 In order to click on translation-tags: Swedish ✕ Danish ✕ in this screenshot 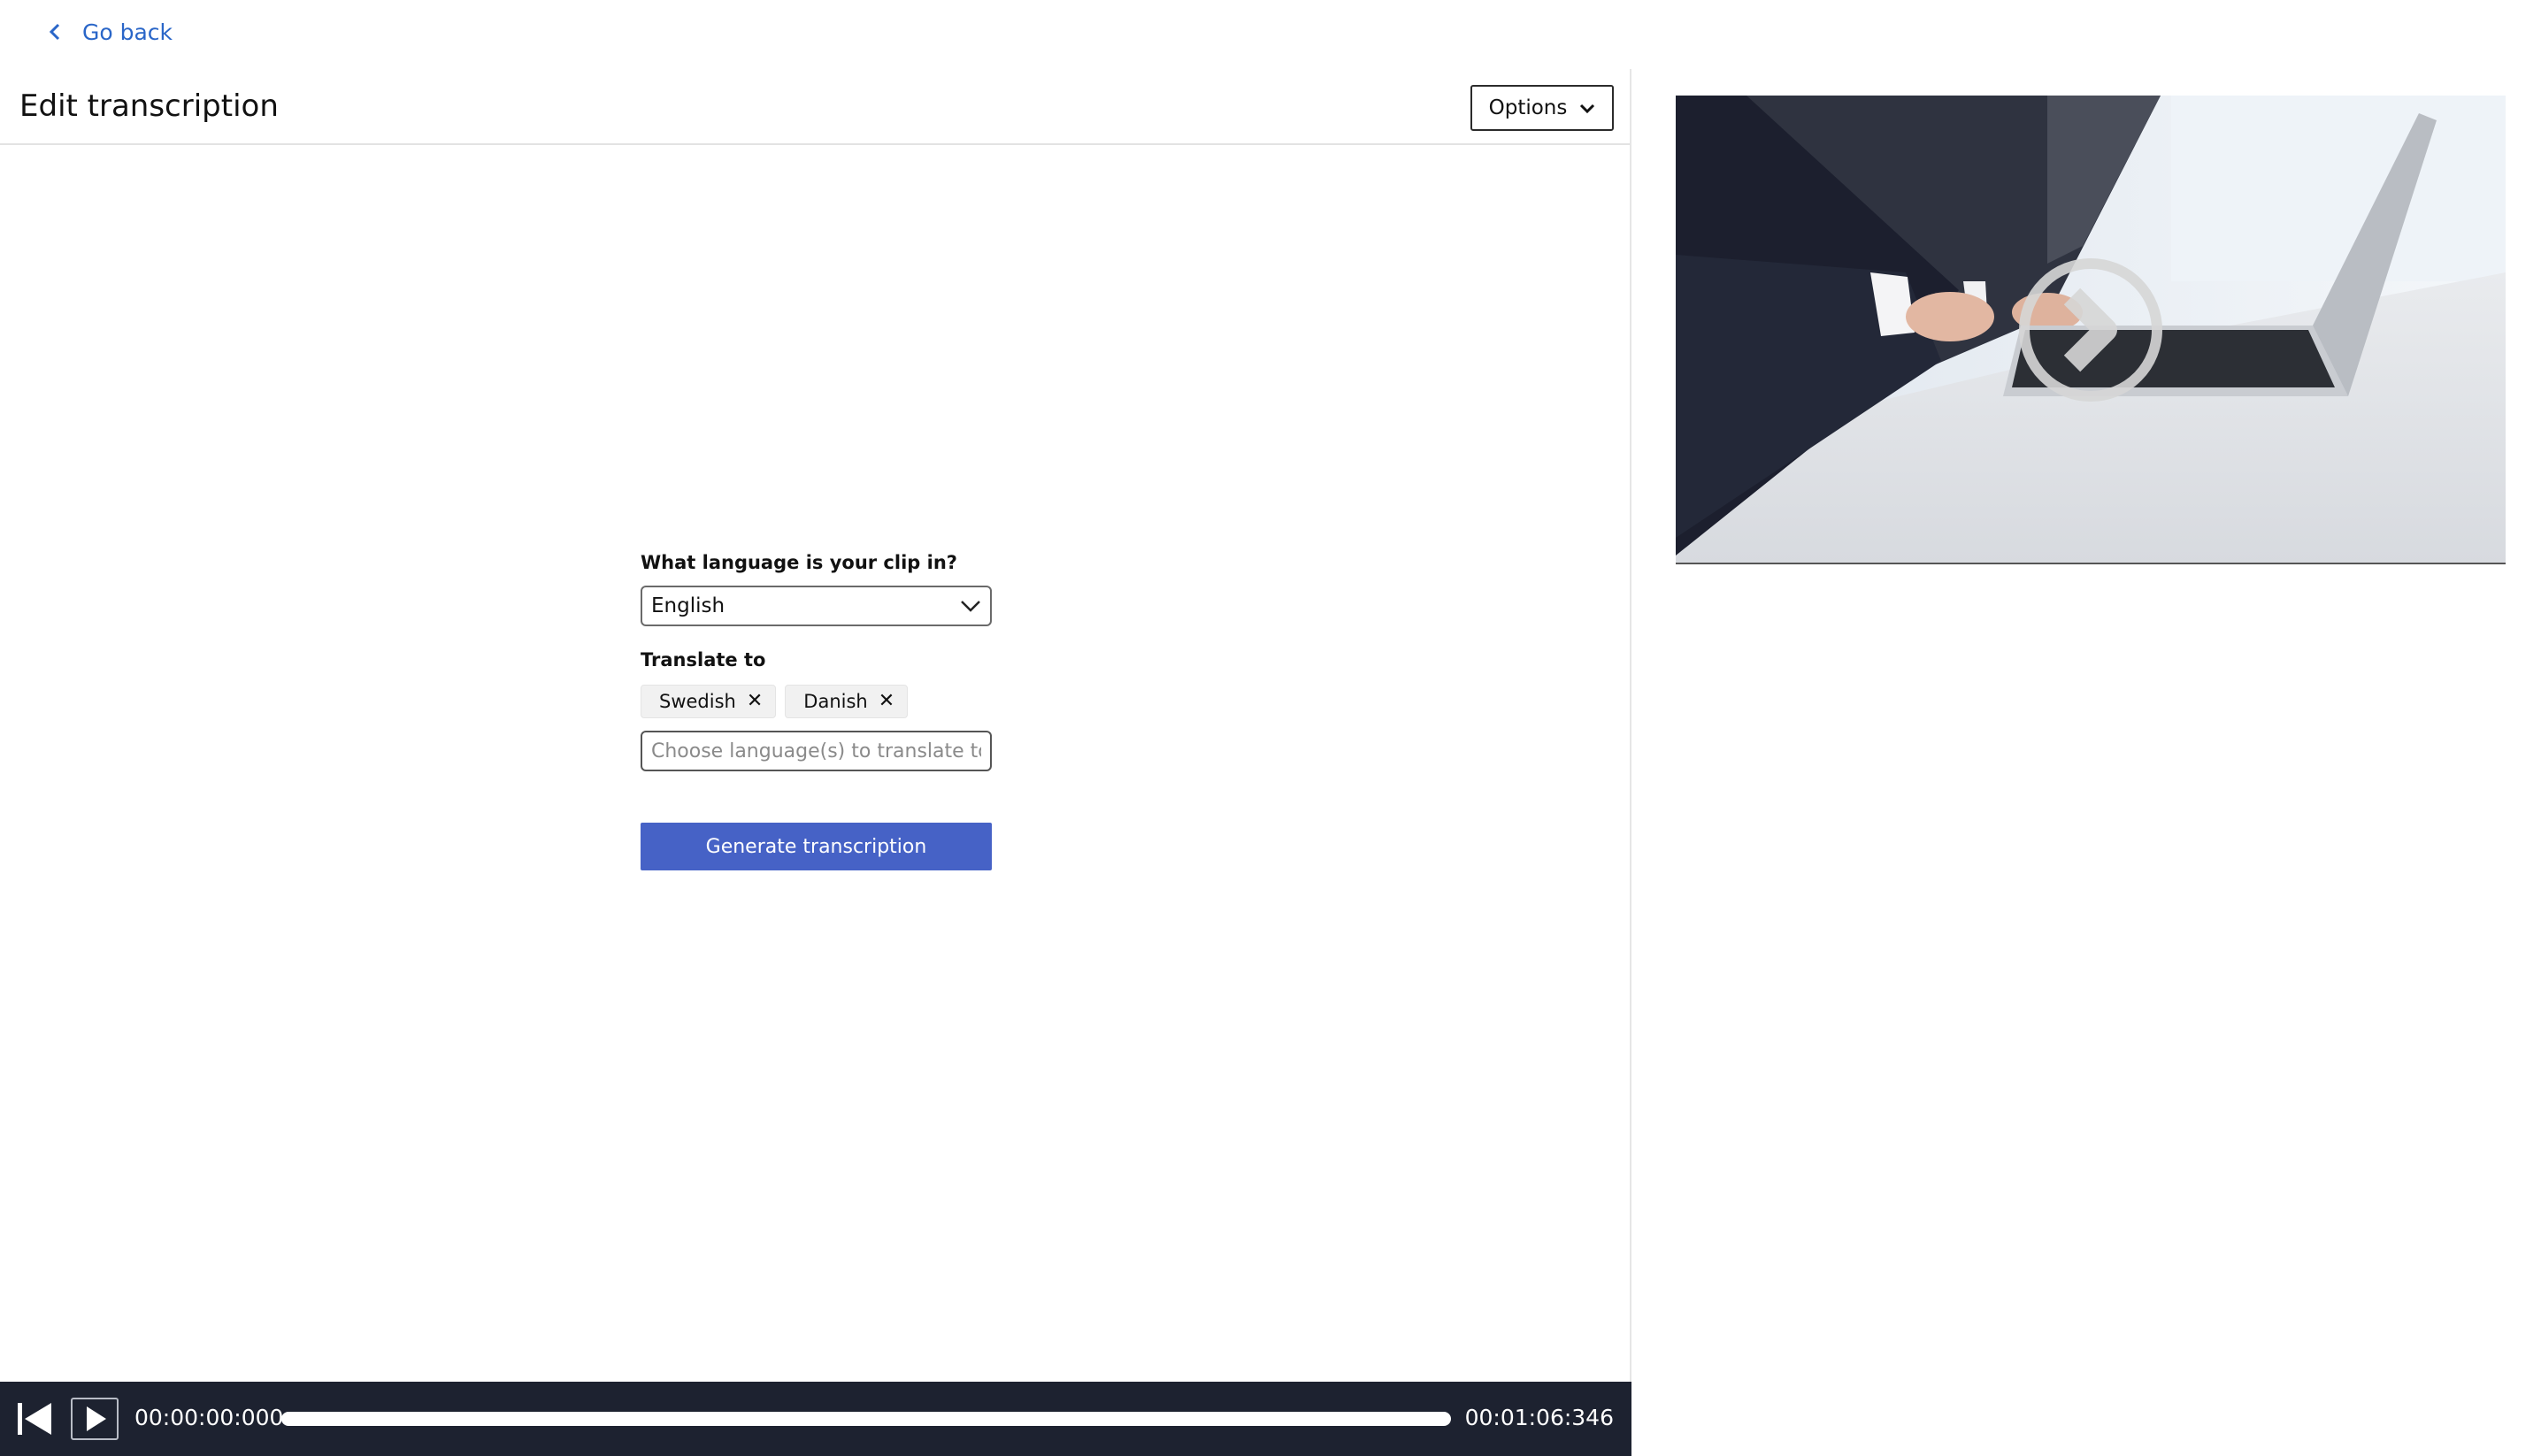, I will do `click(816, 701)`.